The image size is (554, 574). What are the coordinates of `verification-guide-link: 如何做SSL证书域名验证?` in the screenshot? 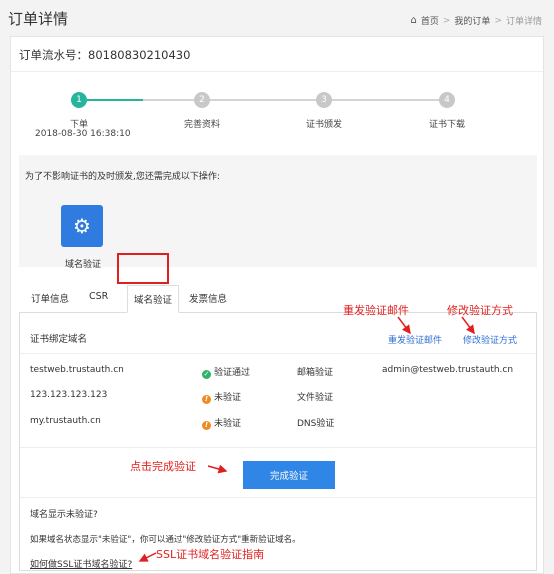 It's located at (81, 563).